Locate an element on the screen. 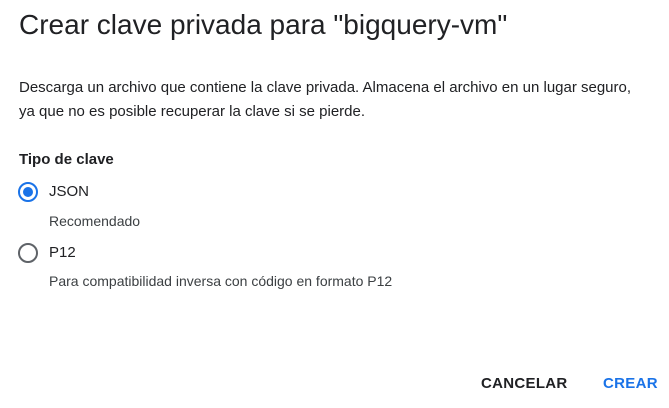 The height and width of the screenshot is (408, 669). radio-label-p12: P12 is located at coordinates (62, 253).